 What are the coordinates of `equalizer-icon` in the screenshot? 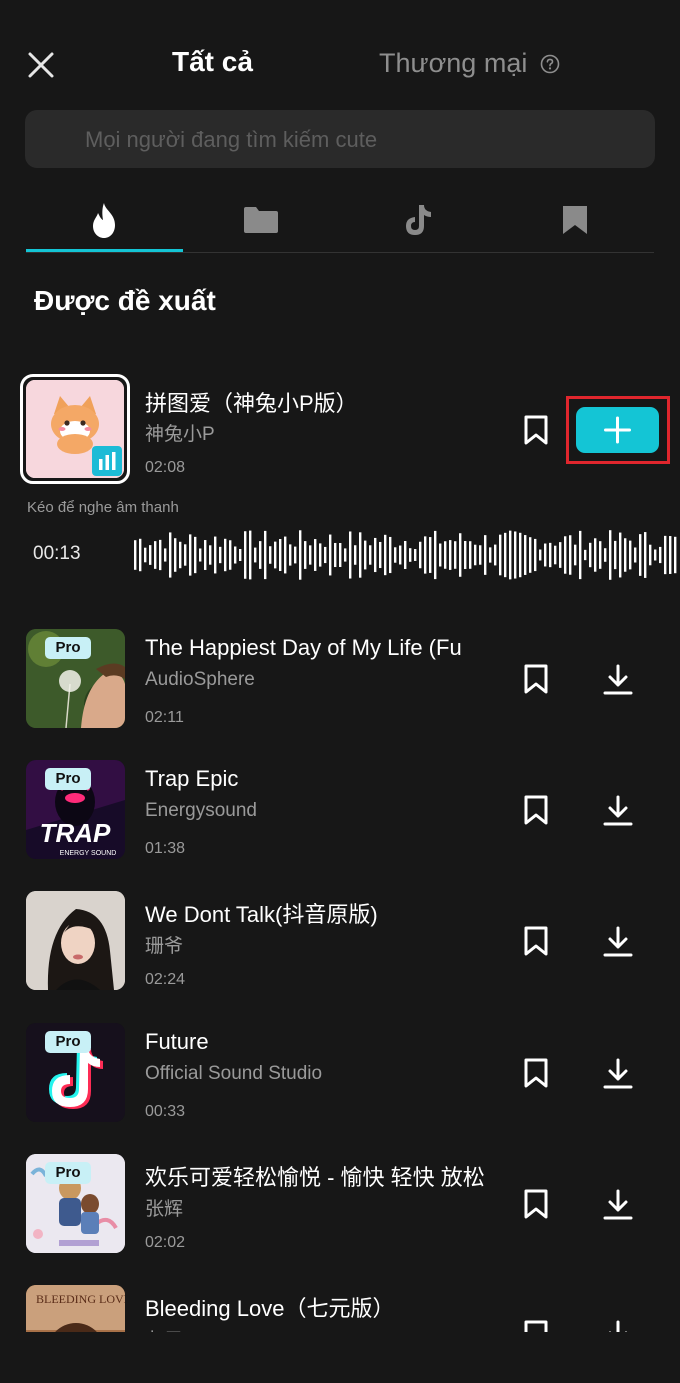 It's located at (107, 461).